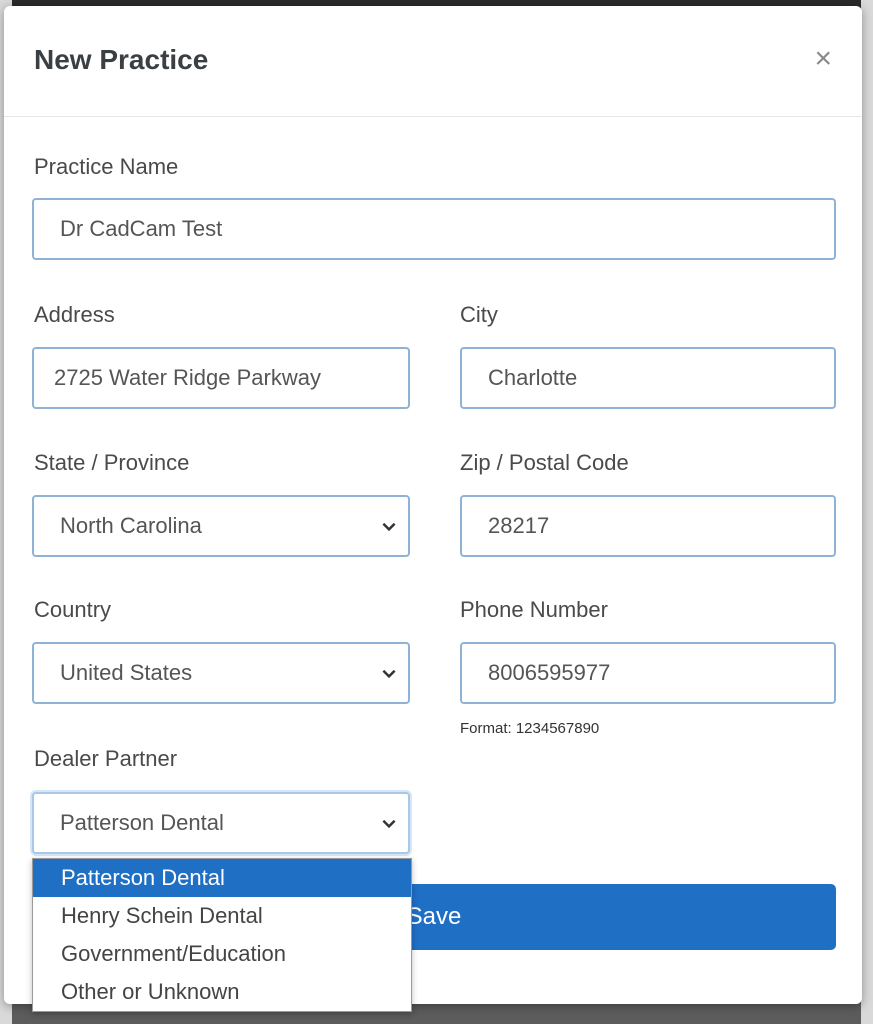  What do you see at coordinates (112, 462) in the screenshot?
I see `state-label: State / Province` at bounding box center [112, 462].